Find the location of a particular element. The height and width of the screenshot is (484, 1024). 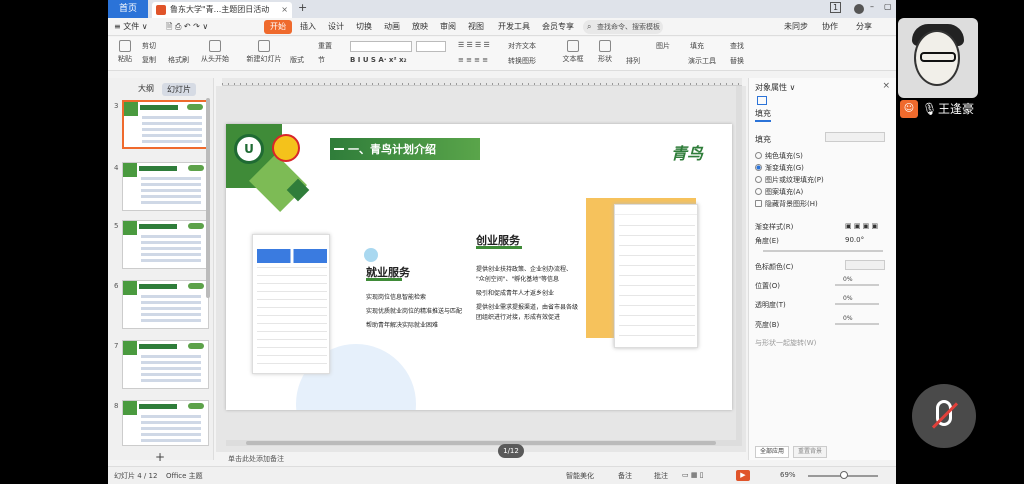

user-avatar-icon is located at coordinates (859, 9).